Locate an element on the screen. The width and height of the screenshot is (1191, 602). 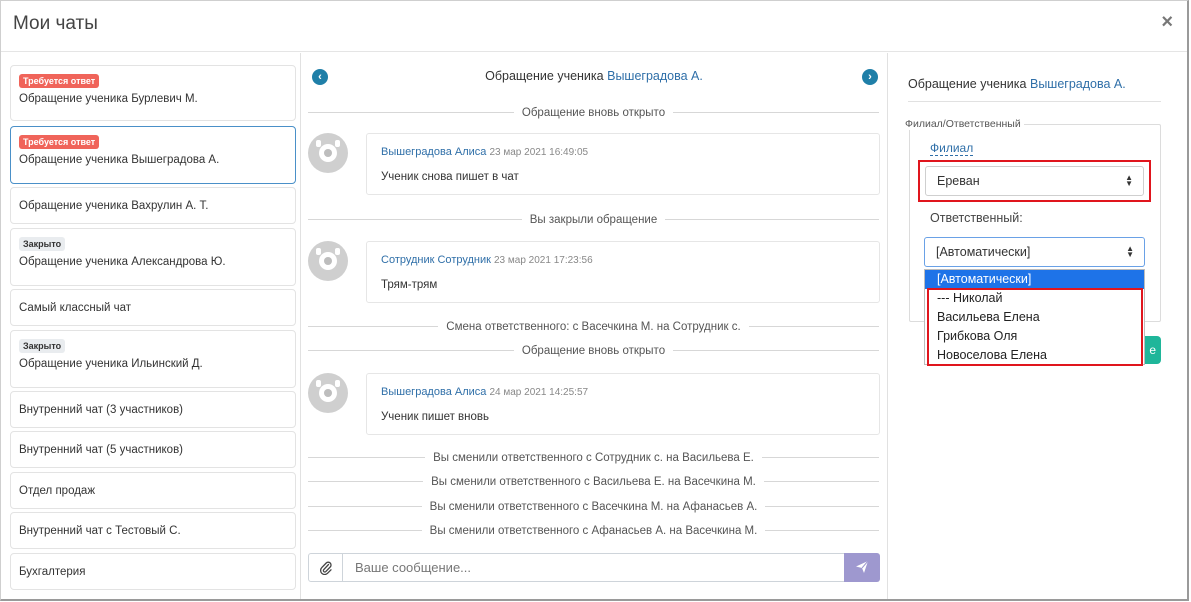
details-title-link: Вышеградова А. is located at coordinates (1078, 84).